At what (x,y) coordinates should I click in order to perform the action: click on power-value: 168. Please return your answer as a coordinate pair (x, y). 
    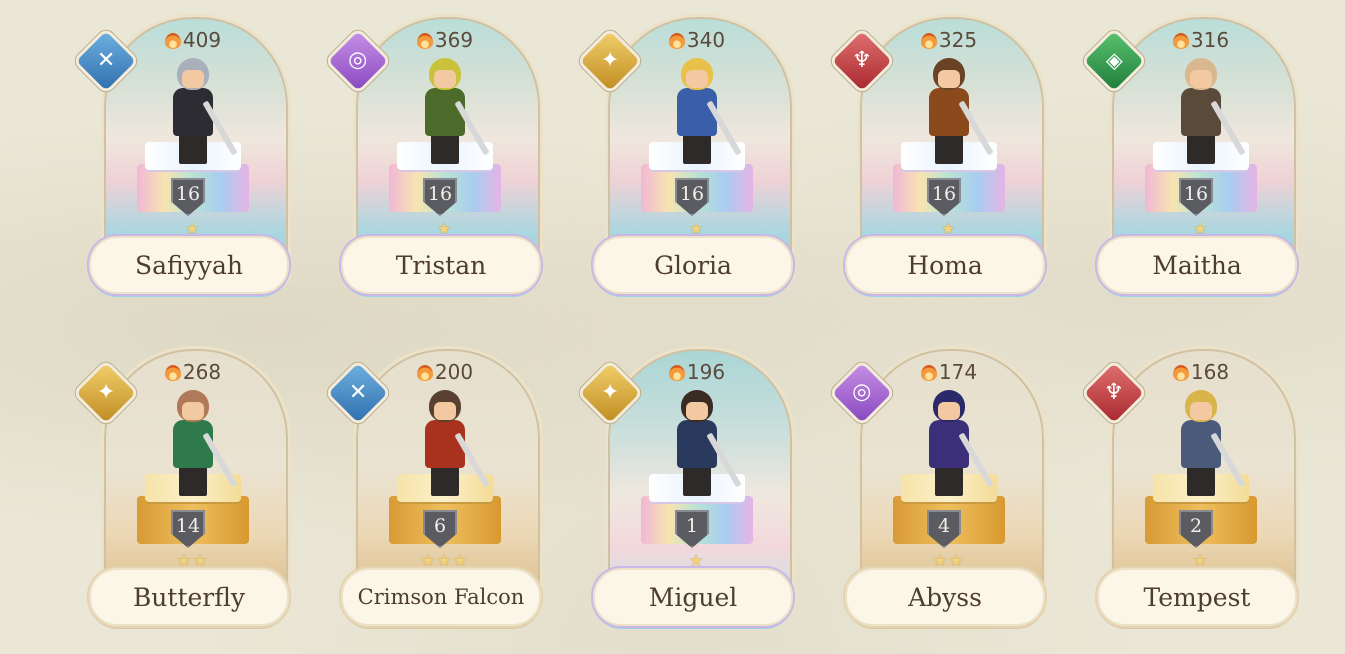
    Looking at the image, I should click on (1201, 372).